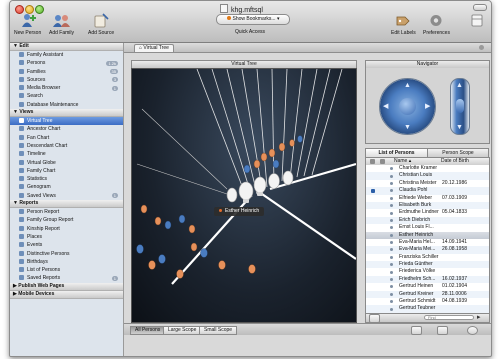 This screenshot has width=500, height=359. What do you see at coordinates (374, 318) in the screenshot?
I see `add-person-icon` at bounding box center [374, 318].